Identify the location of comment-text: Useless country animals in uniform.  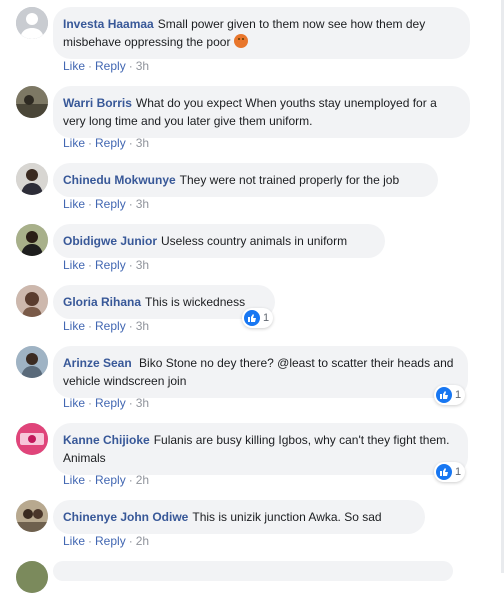
(254, 241).